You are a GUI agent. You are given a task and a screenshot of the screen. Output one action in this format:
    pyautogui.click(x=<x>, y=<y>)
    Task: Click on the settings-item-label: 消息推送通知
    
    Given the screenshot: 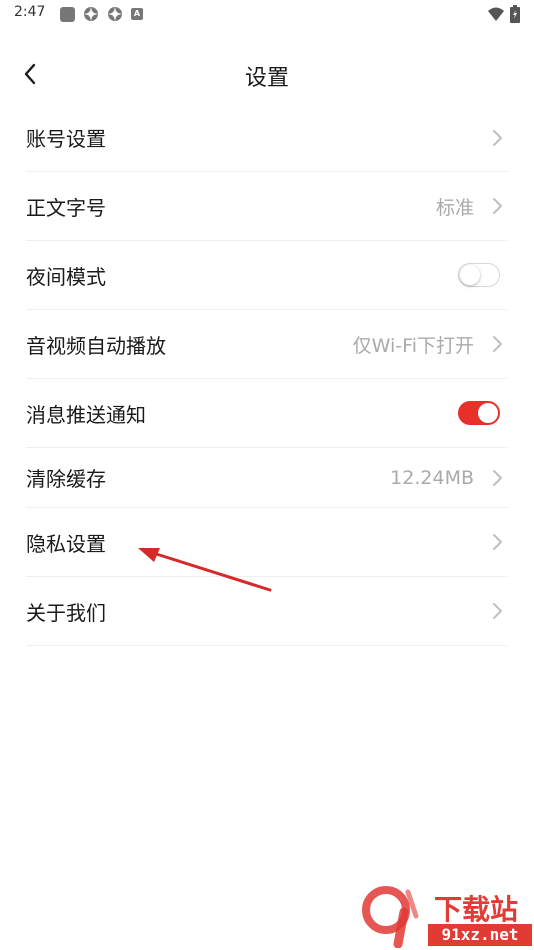 What is the action you would take?
    pyautogui.click(x=86, y=414)
    